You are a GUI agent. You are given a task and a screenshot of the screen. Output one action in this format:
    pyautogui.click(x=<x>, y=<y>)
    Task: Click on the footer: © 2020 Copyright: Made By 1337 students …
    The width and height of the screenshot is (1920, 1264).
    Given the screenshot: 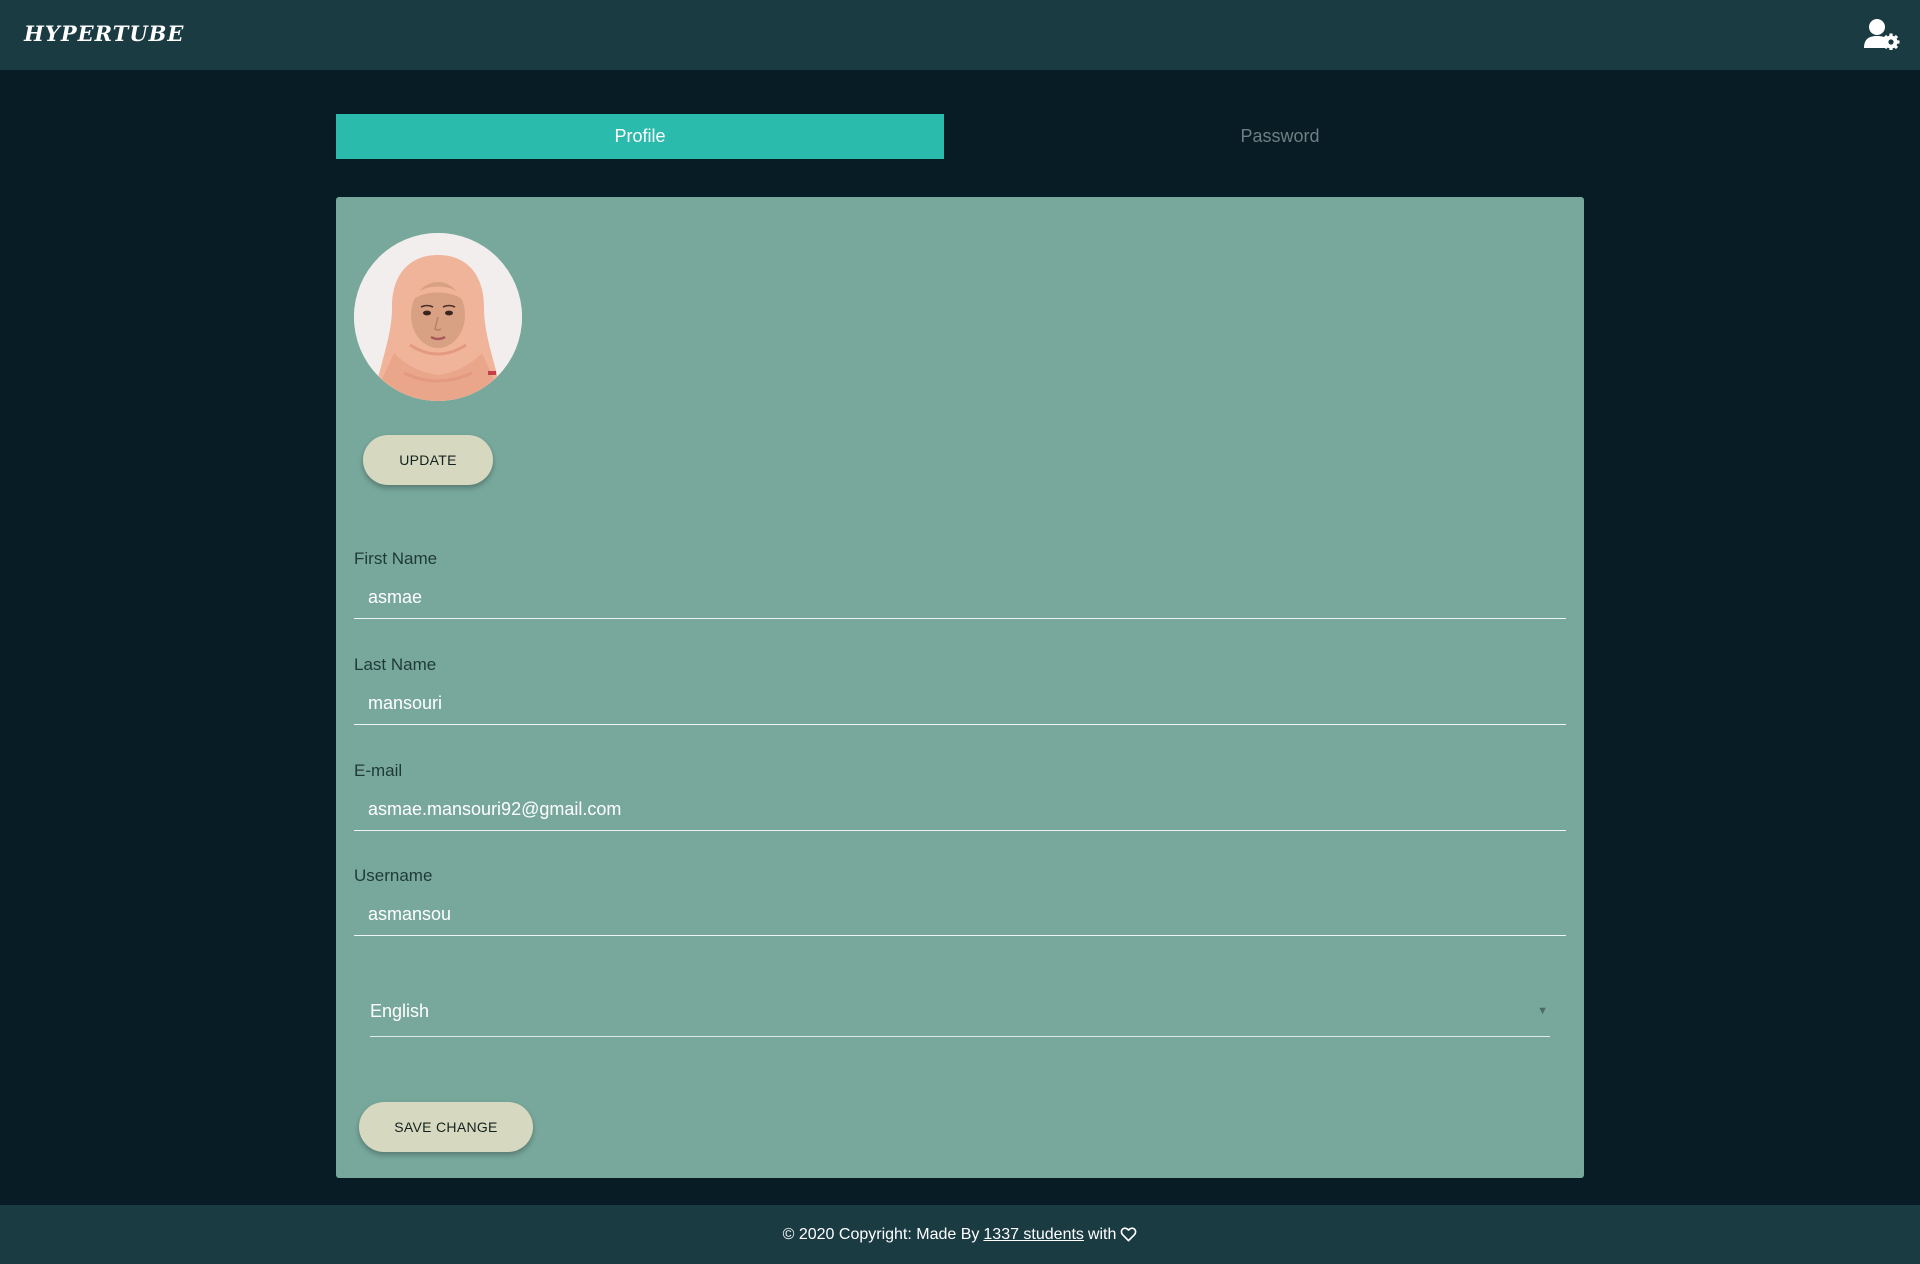 What is the action you would take?
    pyautogui.click(x=960, y=1234)
    